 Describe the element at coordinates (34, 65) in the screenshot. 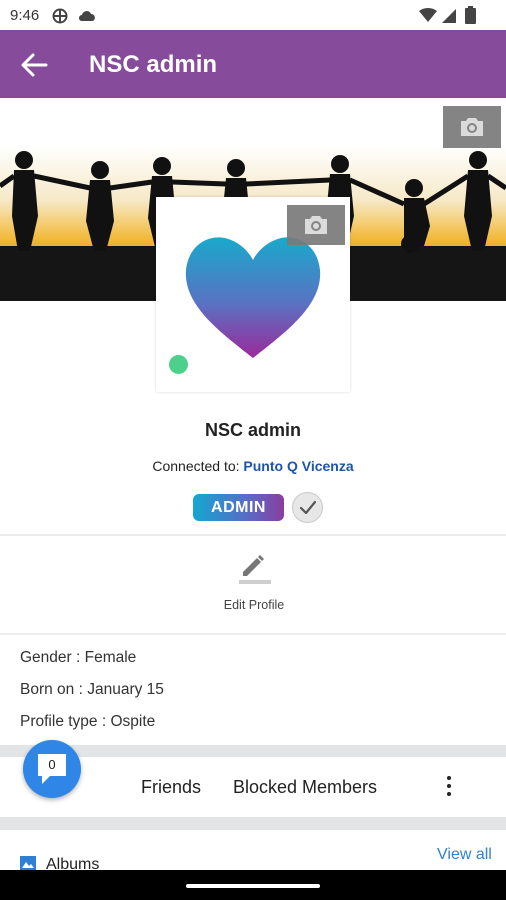

I see `back-arrow-icon` at that location.